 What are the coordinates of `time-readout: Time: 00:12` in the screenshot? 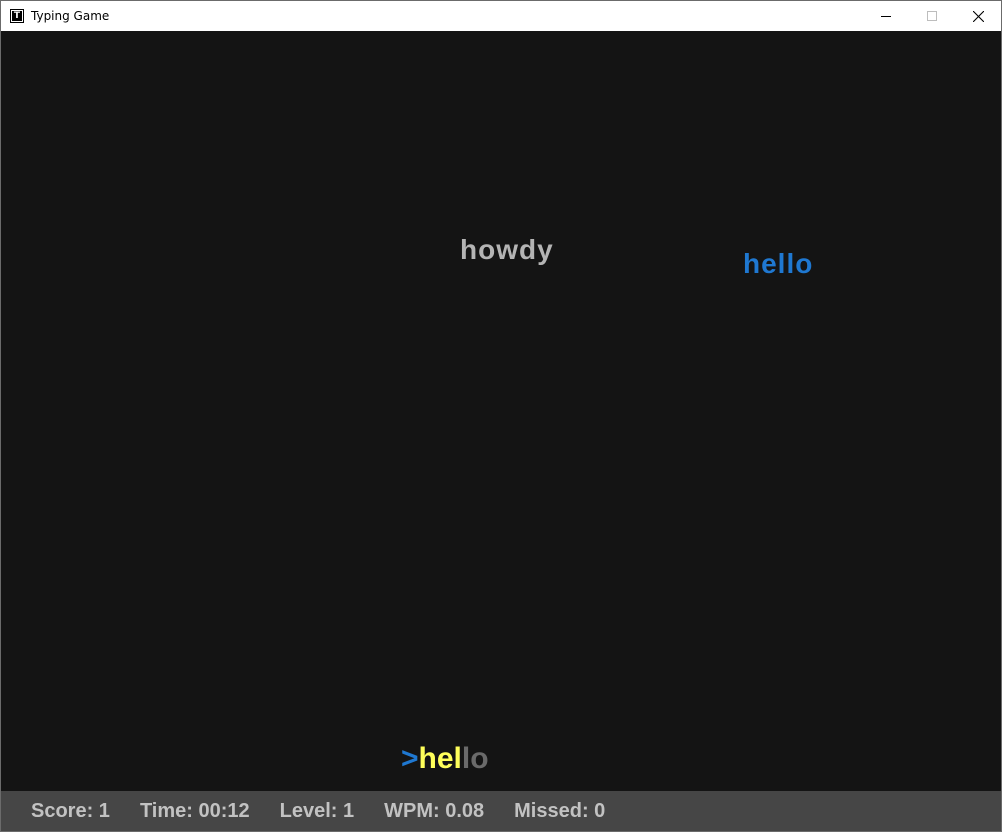 It's located at (194, 810).